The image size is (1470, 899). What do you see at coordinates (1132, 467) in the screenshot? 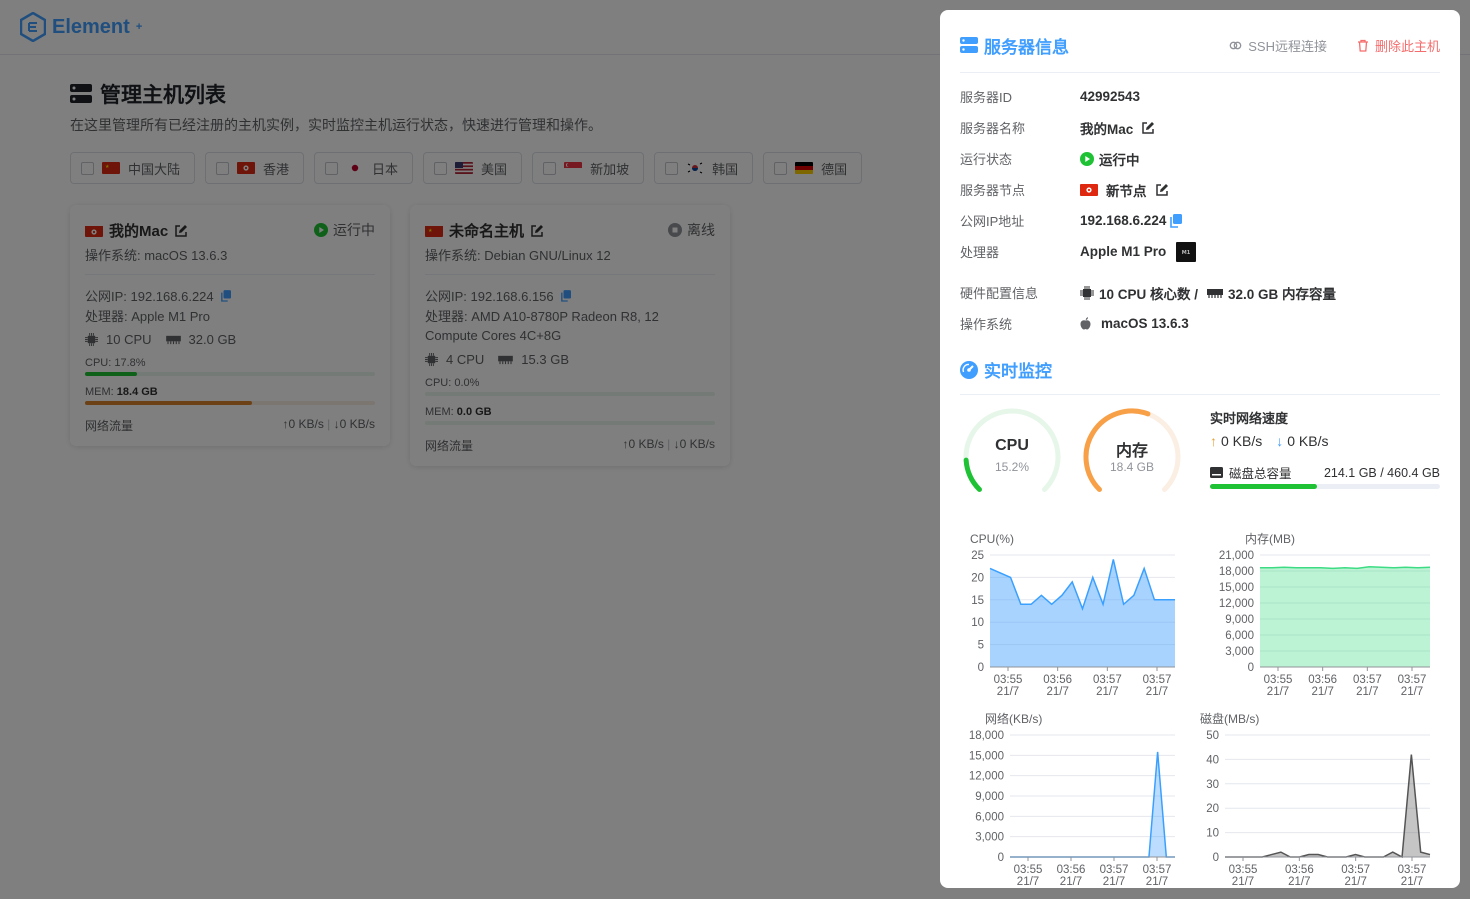
I see `mem-gauge-value: 18.4 GB` at bounding box center [1132, 467].